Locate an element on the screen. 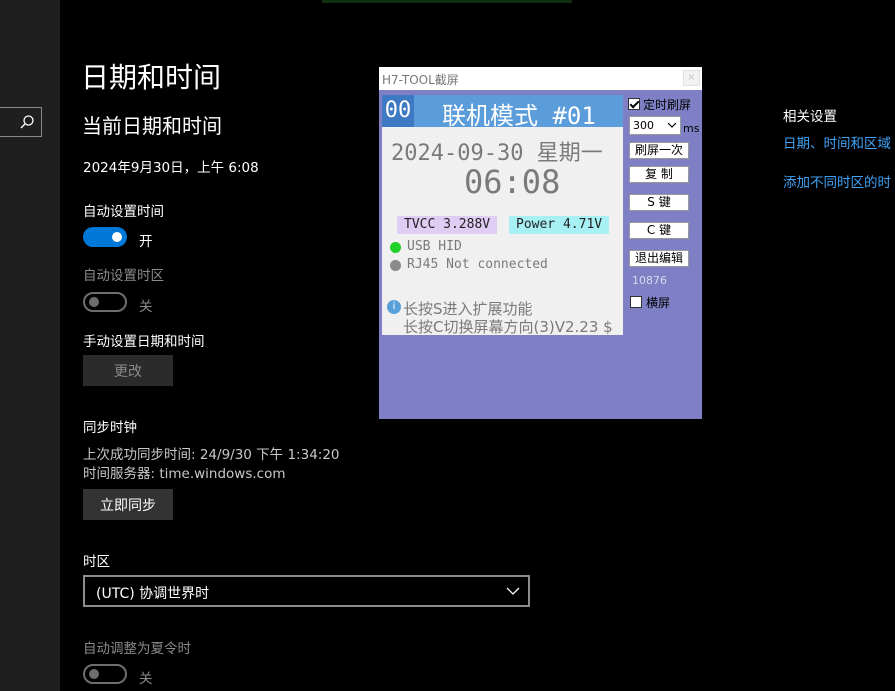  related-settings-title: 相关设置 is located at coordinates (810, 117).